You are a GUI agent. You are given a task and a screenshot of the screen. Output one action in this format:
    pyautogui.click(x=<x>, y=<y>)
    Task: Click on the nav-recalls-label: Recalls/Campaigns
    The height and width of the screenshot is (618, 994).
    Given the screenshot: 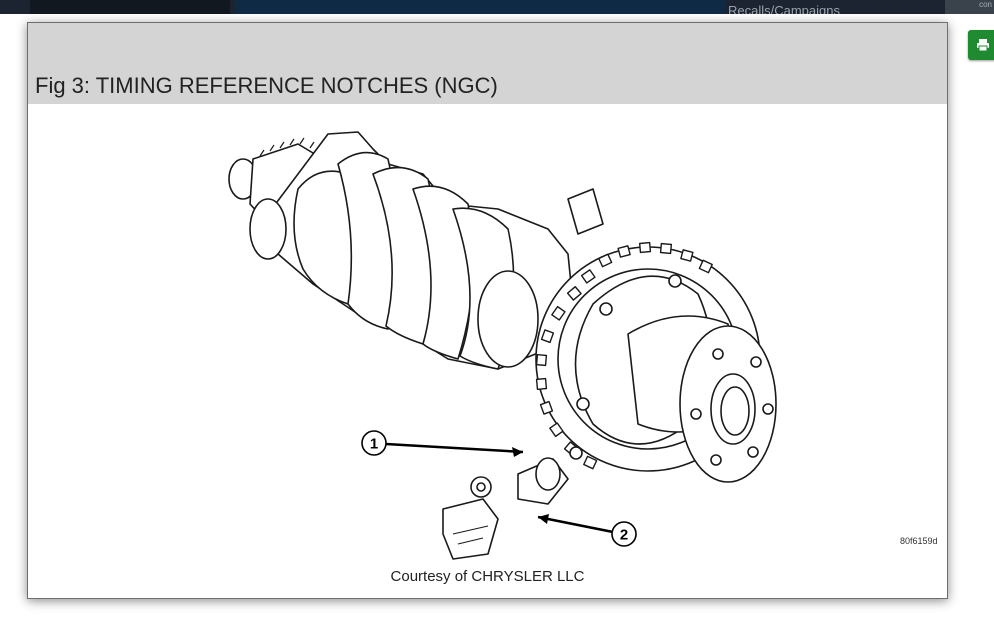 What is the action you would take?
    pyautogui.click(x=784, y=8)
    